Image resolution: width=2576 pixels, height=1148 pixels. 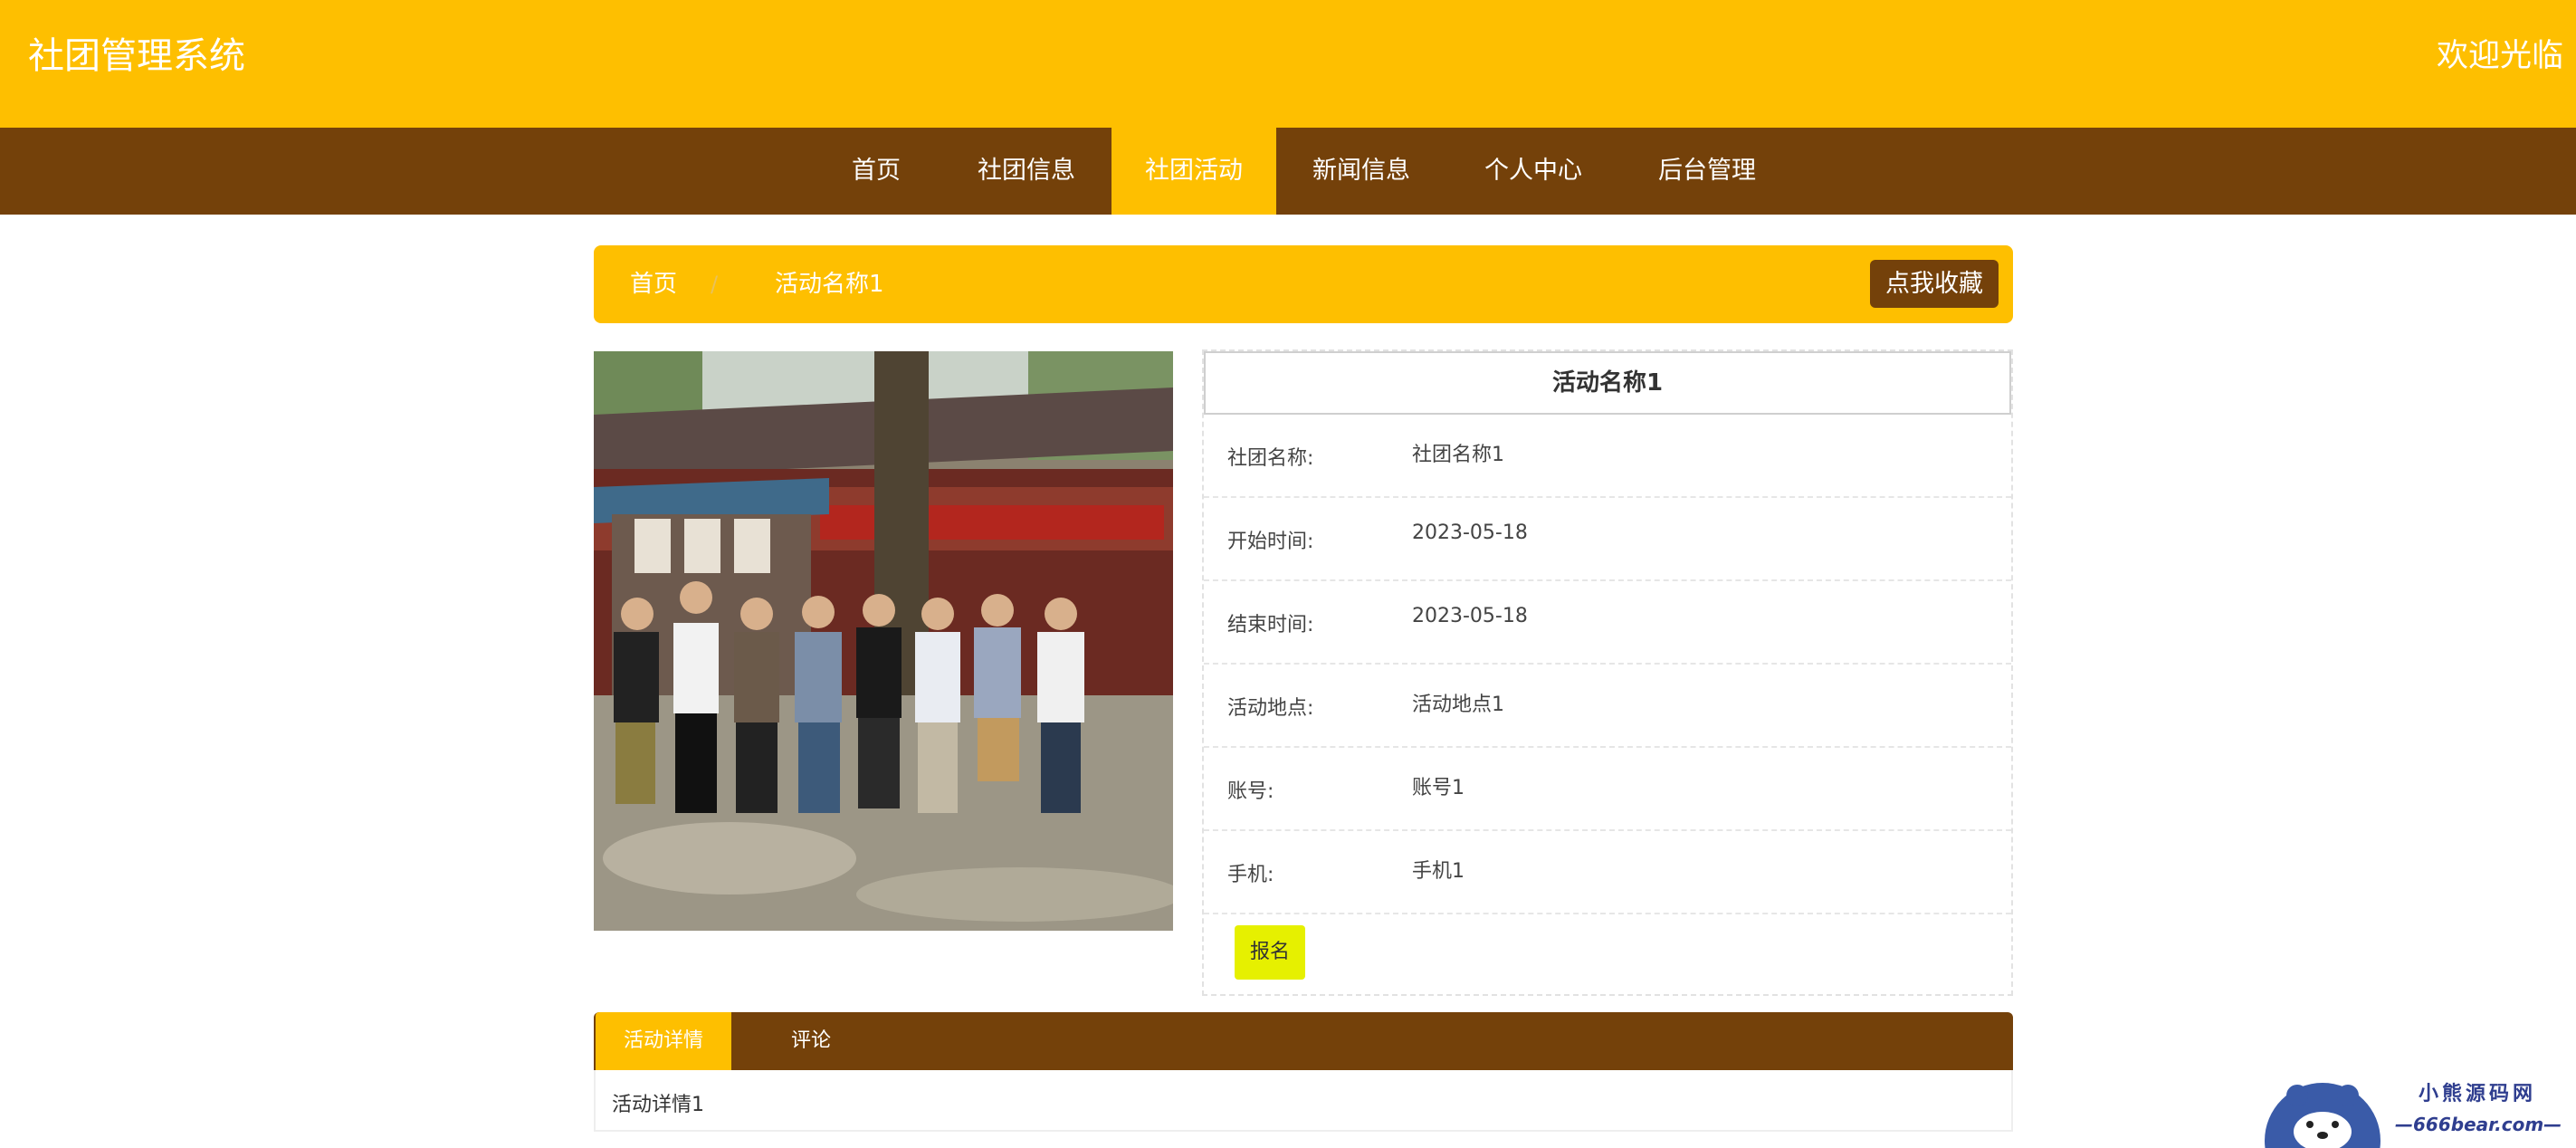 I want to click on info-row-phone: 手机: 手机1, so click(x=1608, y=873).